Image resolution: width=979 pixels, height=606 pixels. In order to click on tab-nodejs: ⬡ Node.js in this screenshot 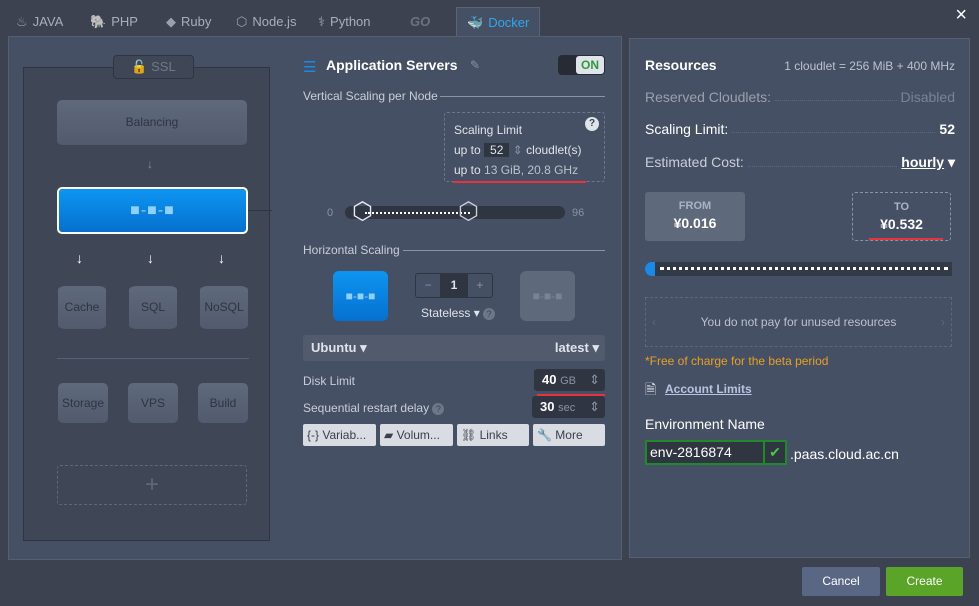, I will do `click(266, 22)`.